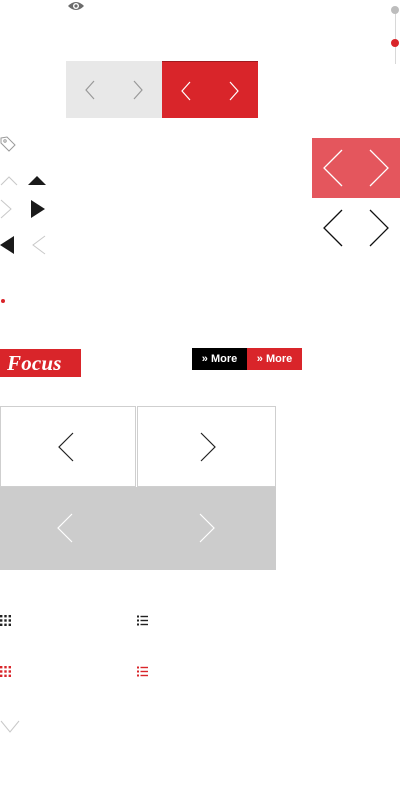 This screenshot has width=400, height=794. What do you see at coordinates (210, 89) in the screenshot?
I see `arrow-pair-red` at bounding box center [210, 89].